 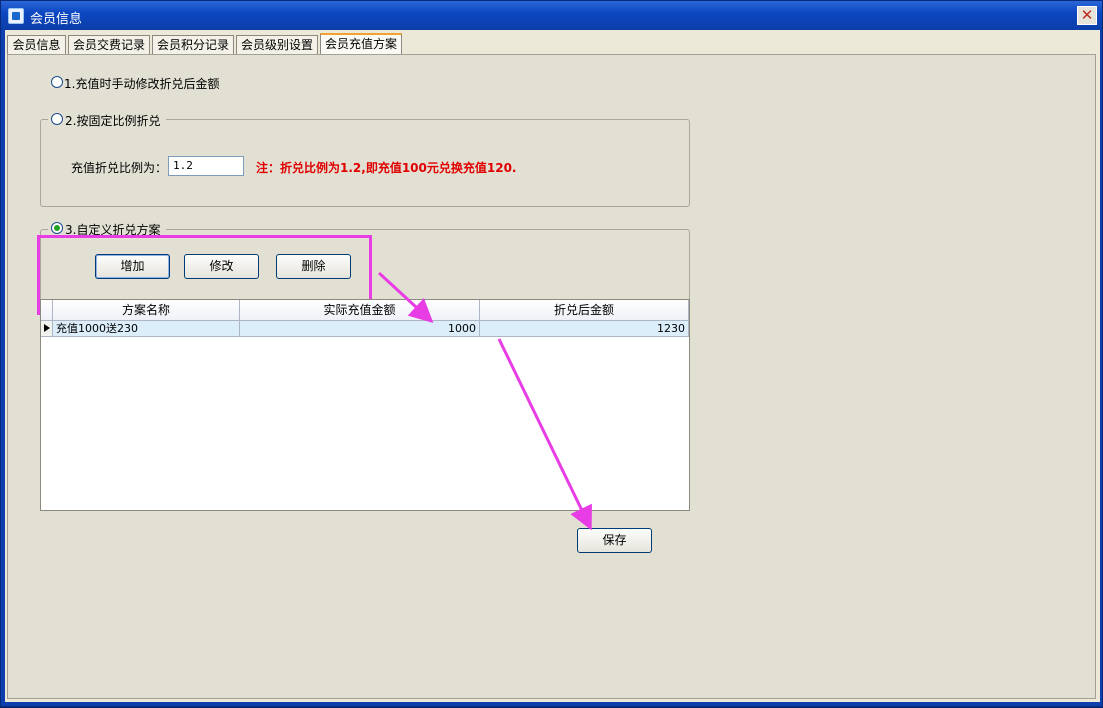 I want to click on window-title: 会员信息, so click(x=56, y=19).